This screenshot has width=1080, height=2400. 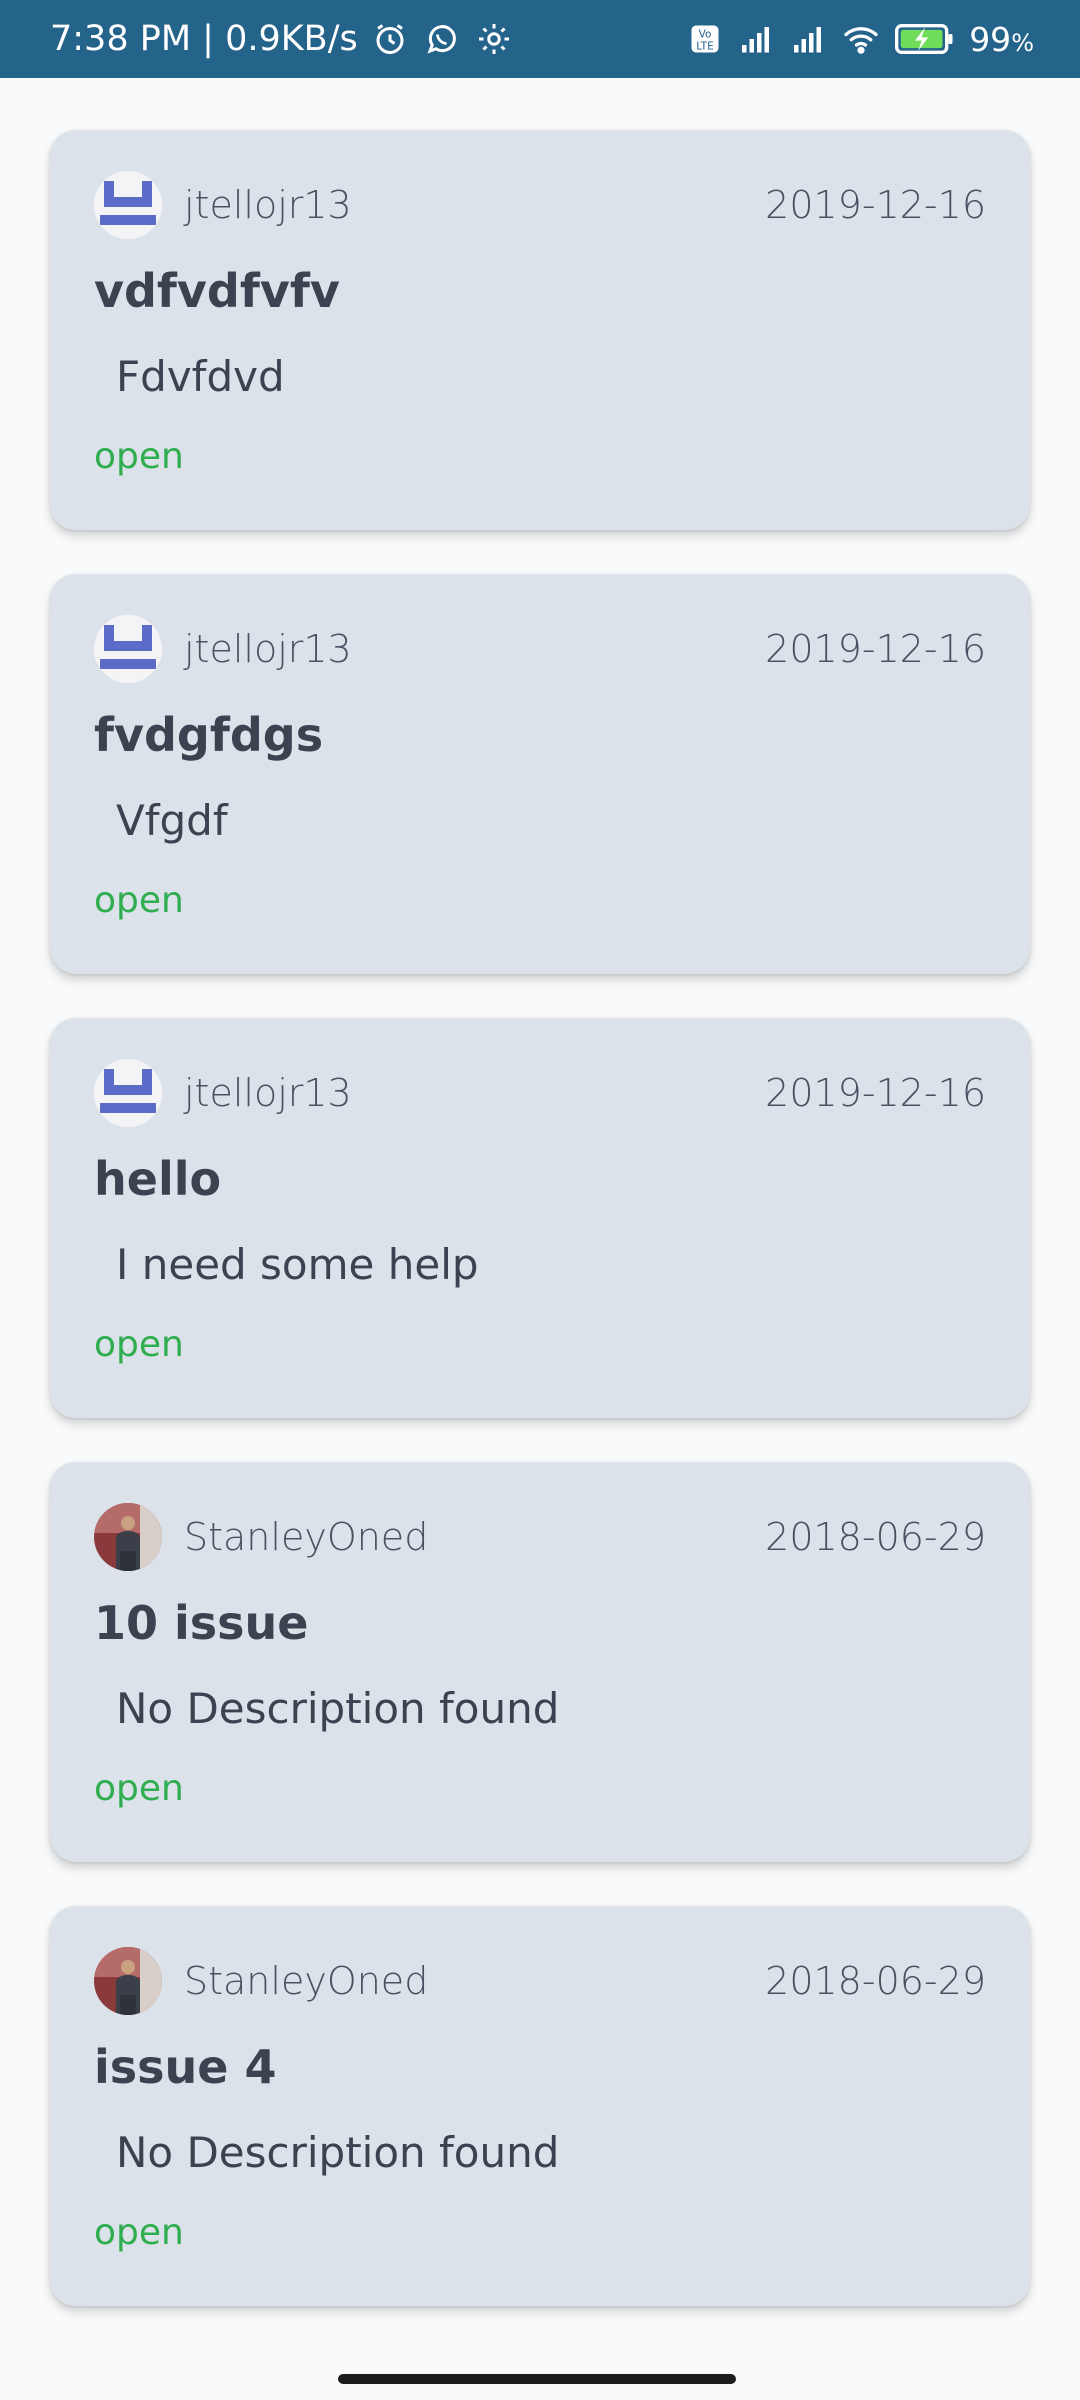 What do you see at coordinates (442, 39) in the screenshot?
I see `whatsapp-icon` at bounding box center [442, 39].